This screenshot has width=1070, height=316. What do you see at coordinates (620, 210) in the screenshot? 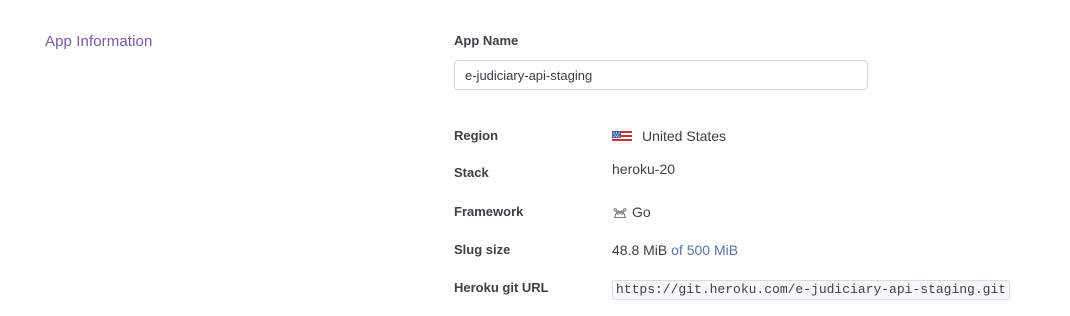
I see `go-gopher-icon` at bounding box center [620, 210].